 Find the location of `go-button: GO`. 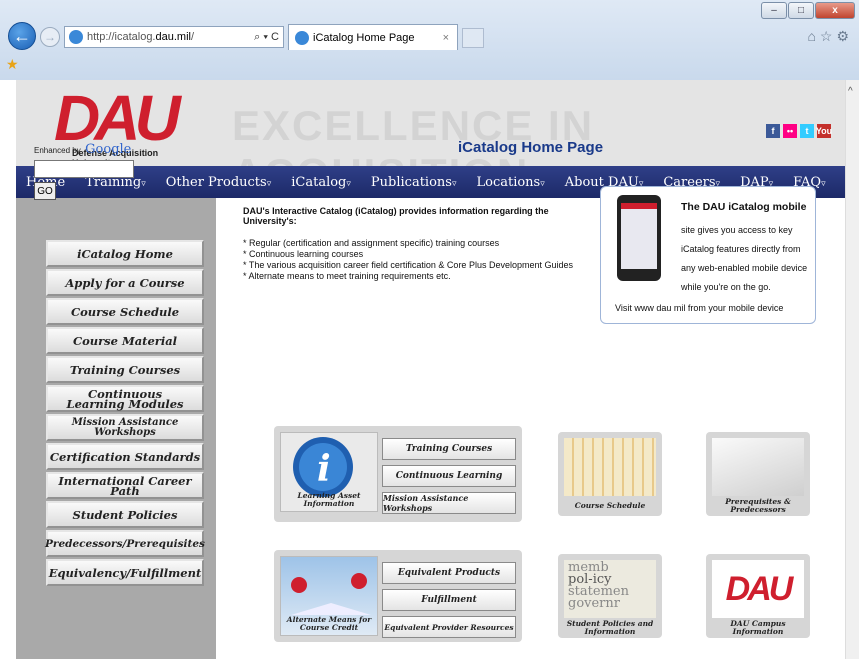

go-button: GO is located at coordinates (45, 191).